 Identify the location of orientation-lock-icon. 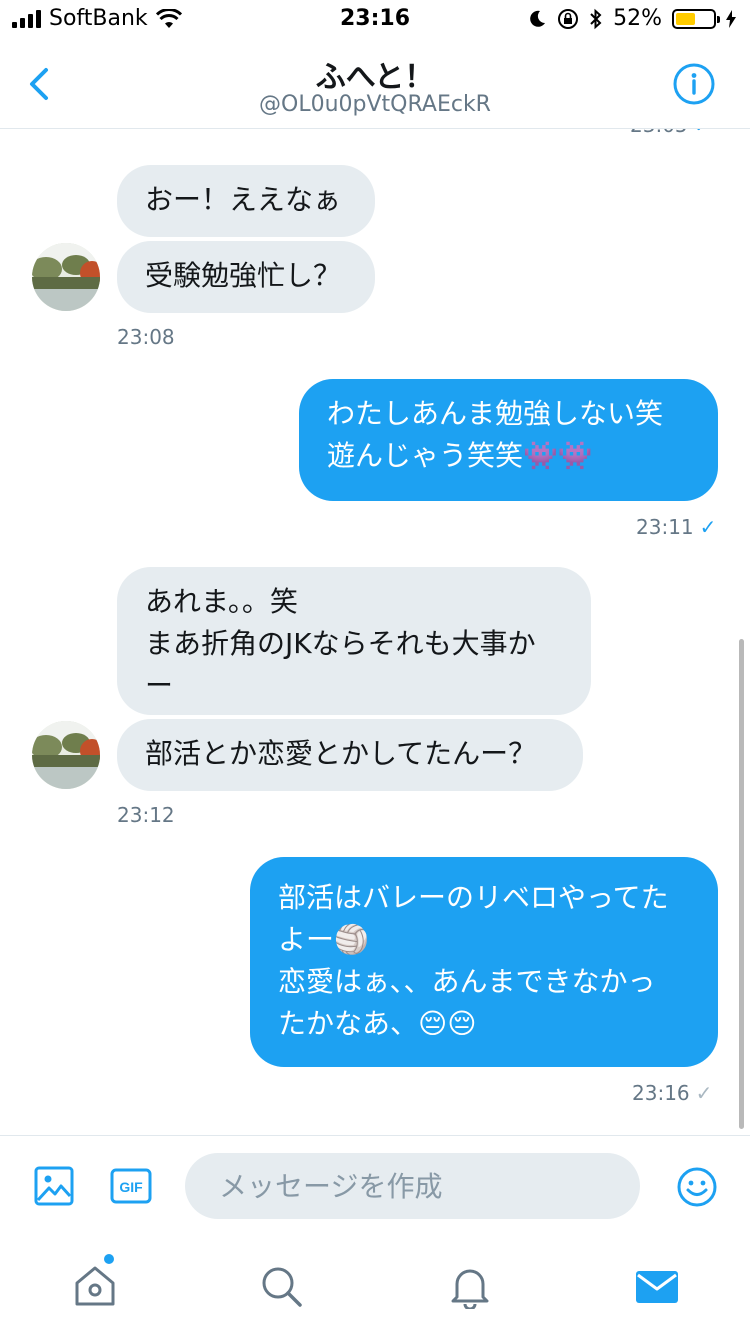
(568, 18).